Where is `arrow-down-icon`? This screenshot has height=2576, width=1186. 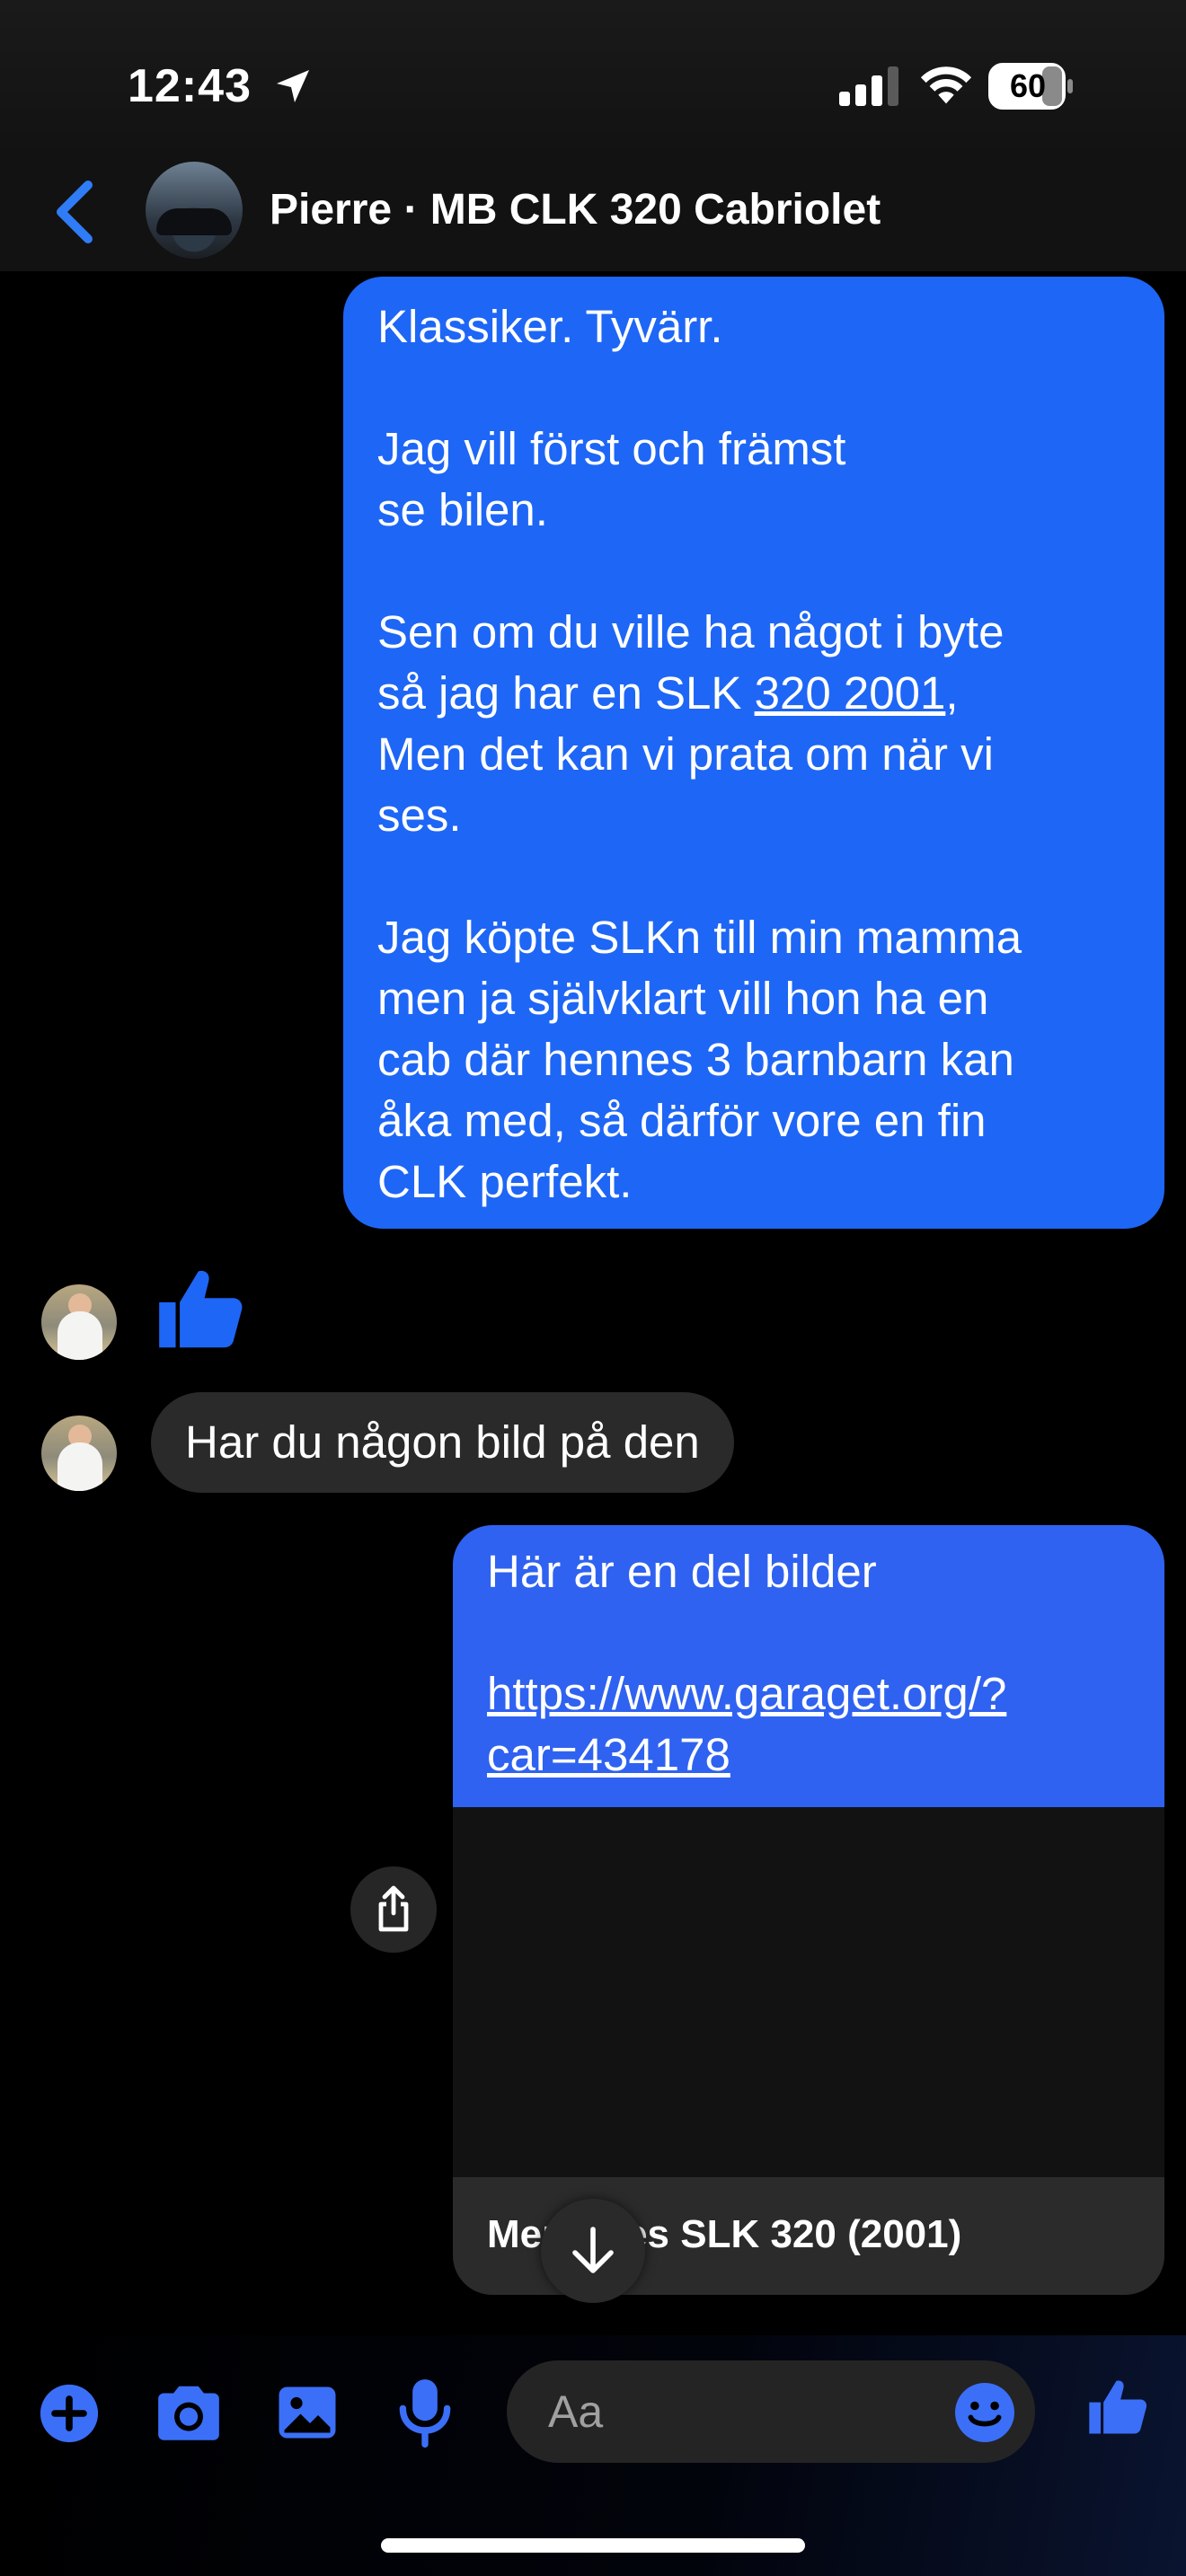
arrow-down-icon is located at coordinates (593, 2250).